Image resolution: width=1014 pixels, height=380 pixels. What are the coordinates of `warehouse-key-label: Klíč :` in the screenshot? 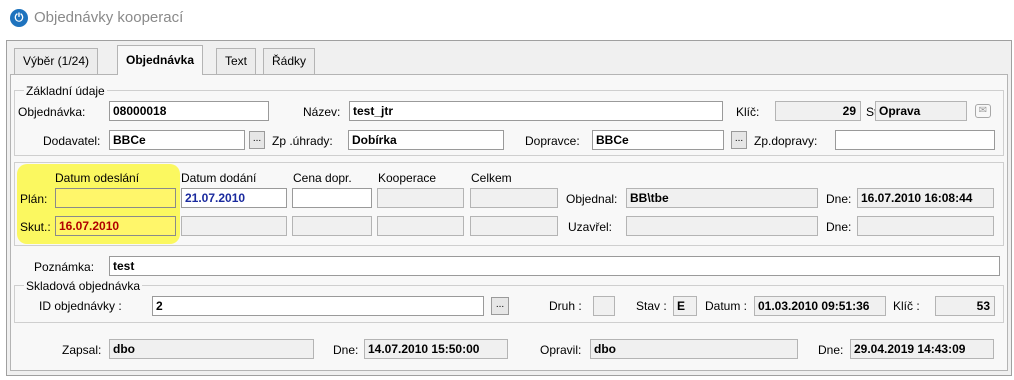 It's located at (906, 306).